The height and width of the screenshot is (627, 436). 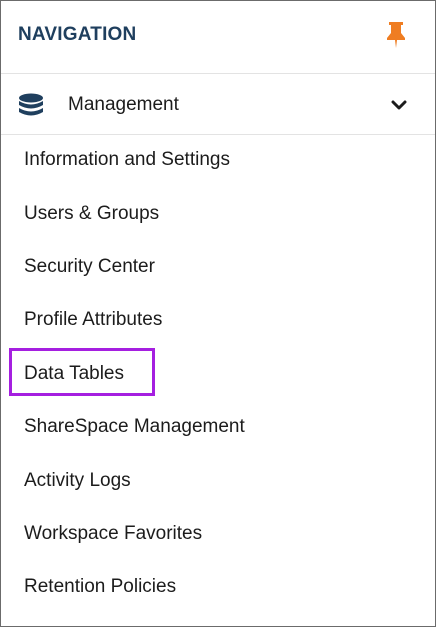 What do you see at coordinates (396, 35) in the screenshot?
I see `pushpin-icon` at bounding box center [396, 35].